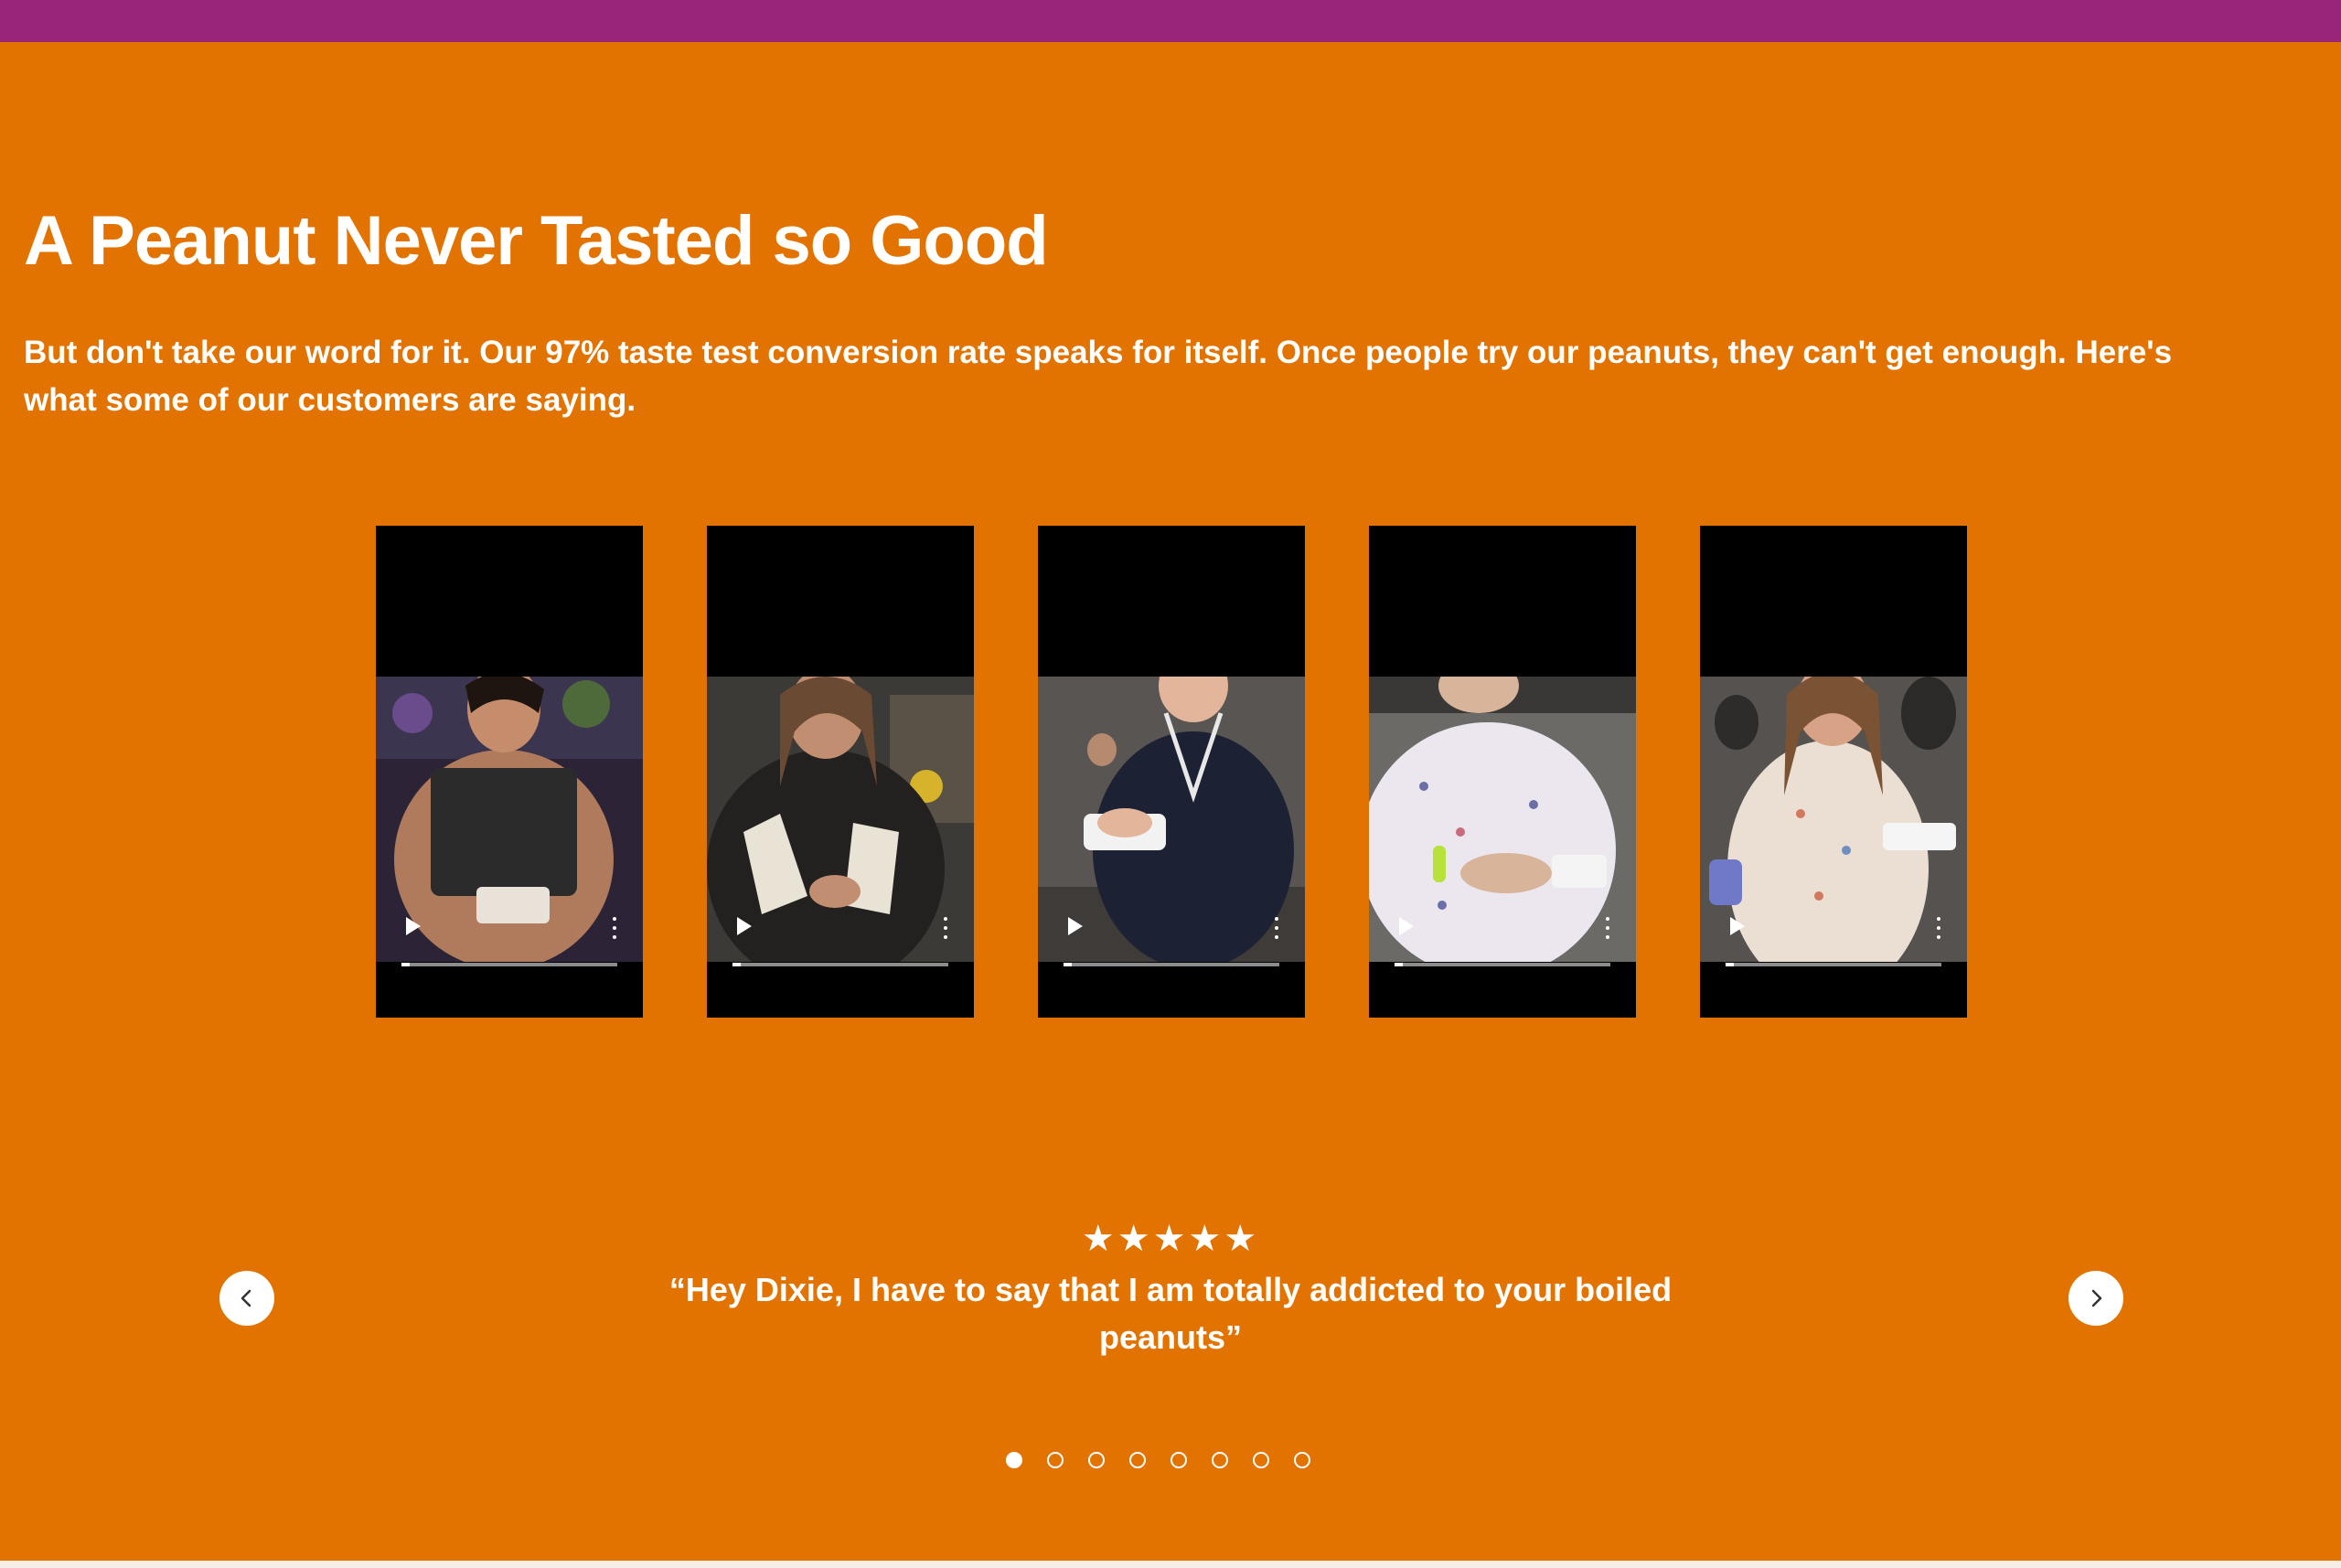  Describe the element at coordinates (1171, 1239) in the screenshot. I see `star-rating: ★★★★★` at that location.